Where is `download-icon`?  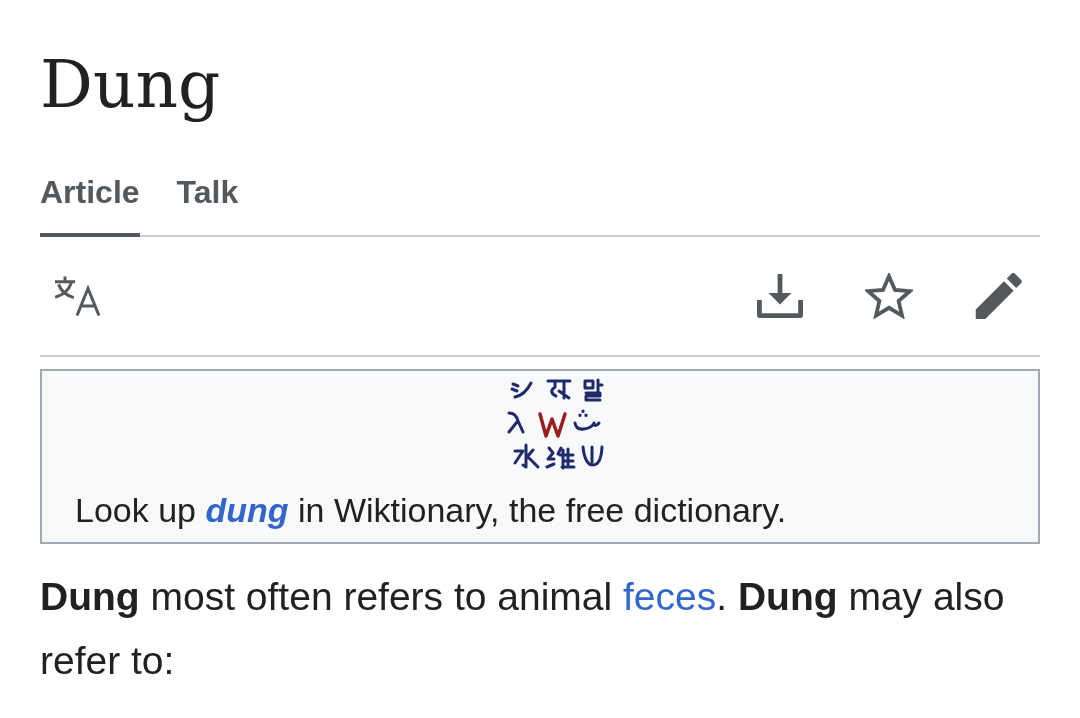
download-icon is located at coordinates (780, 296).